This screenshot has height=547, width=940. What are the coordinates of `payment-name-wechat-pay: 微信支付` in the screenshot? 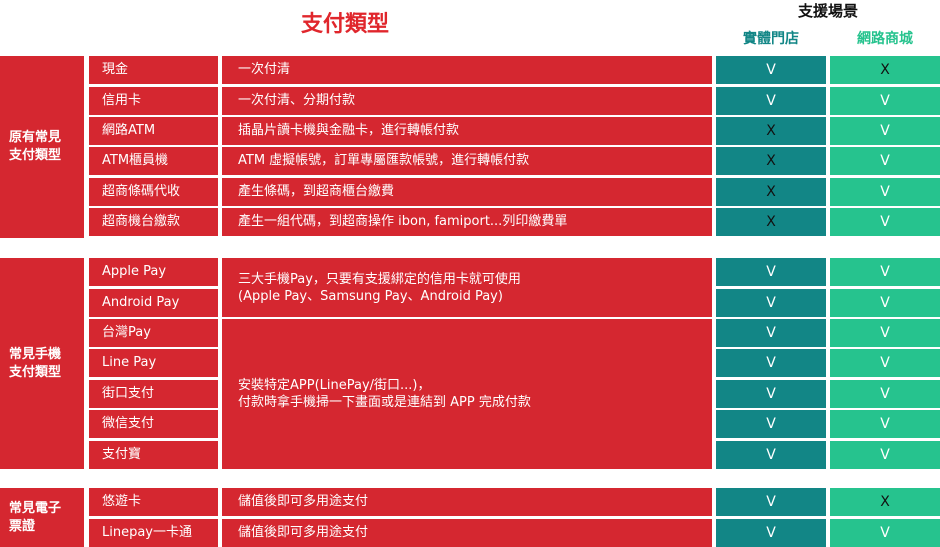 It's located at (153, 424).